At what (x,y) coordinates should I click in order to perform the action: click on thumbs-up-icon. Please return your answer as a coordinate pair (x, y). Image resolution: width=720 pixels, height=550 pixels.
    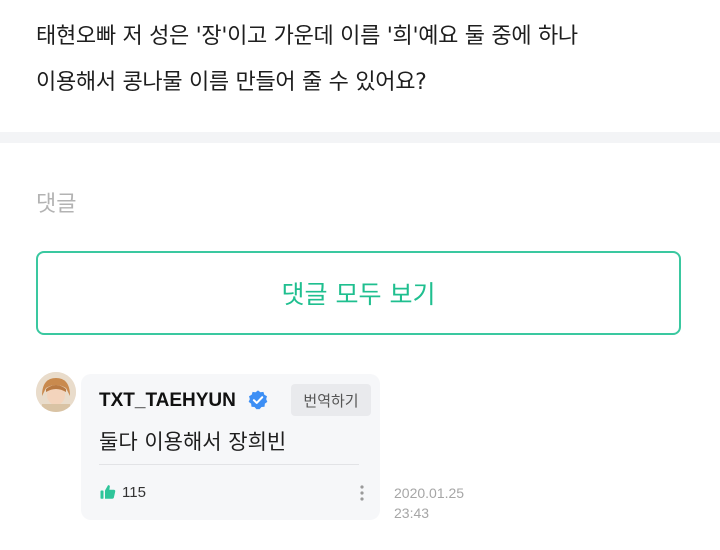
    Looking at the image, I should click on (108, 492).